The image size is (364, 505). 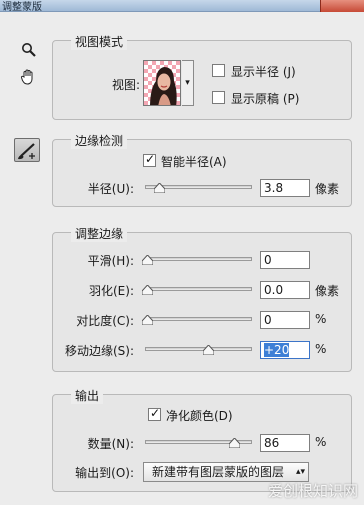 I want to click on shift-edge-slider, so click(x=198, y=349).